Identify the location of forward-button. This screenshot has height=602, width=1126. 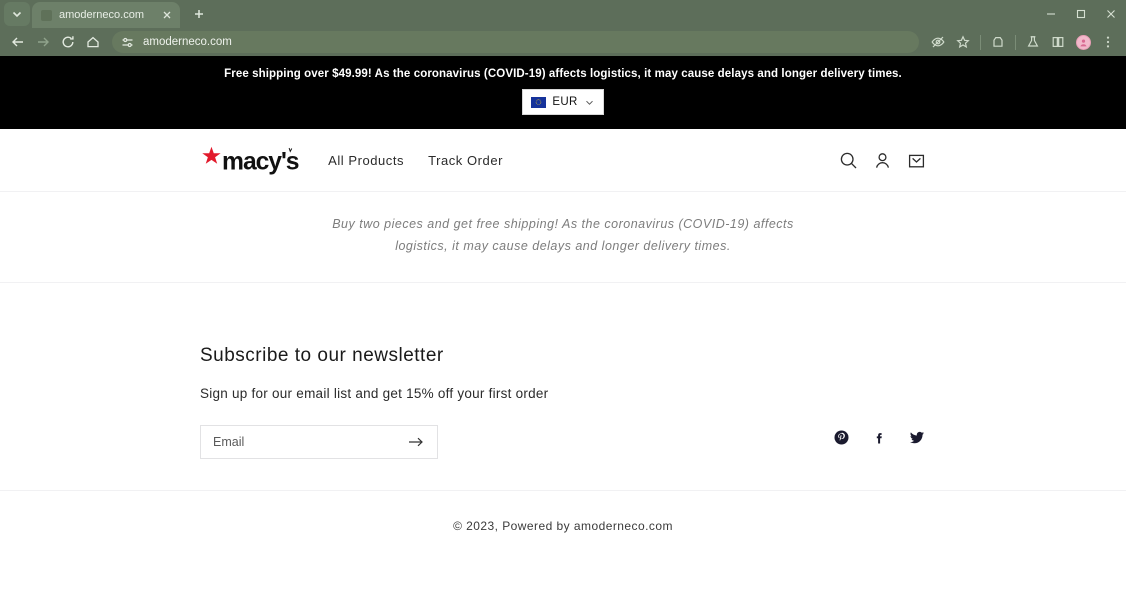
(43, 42).